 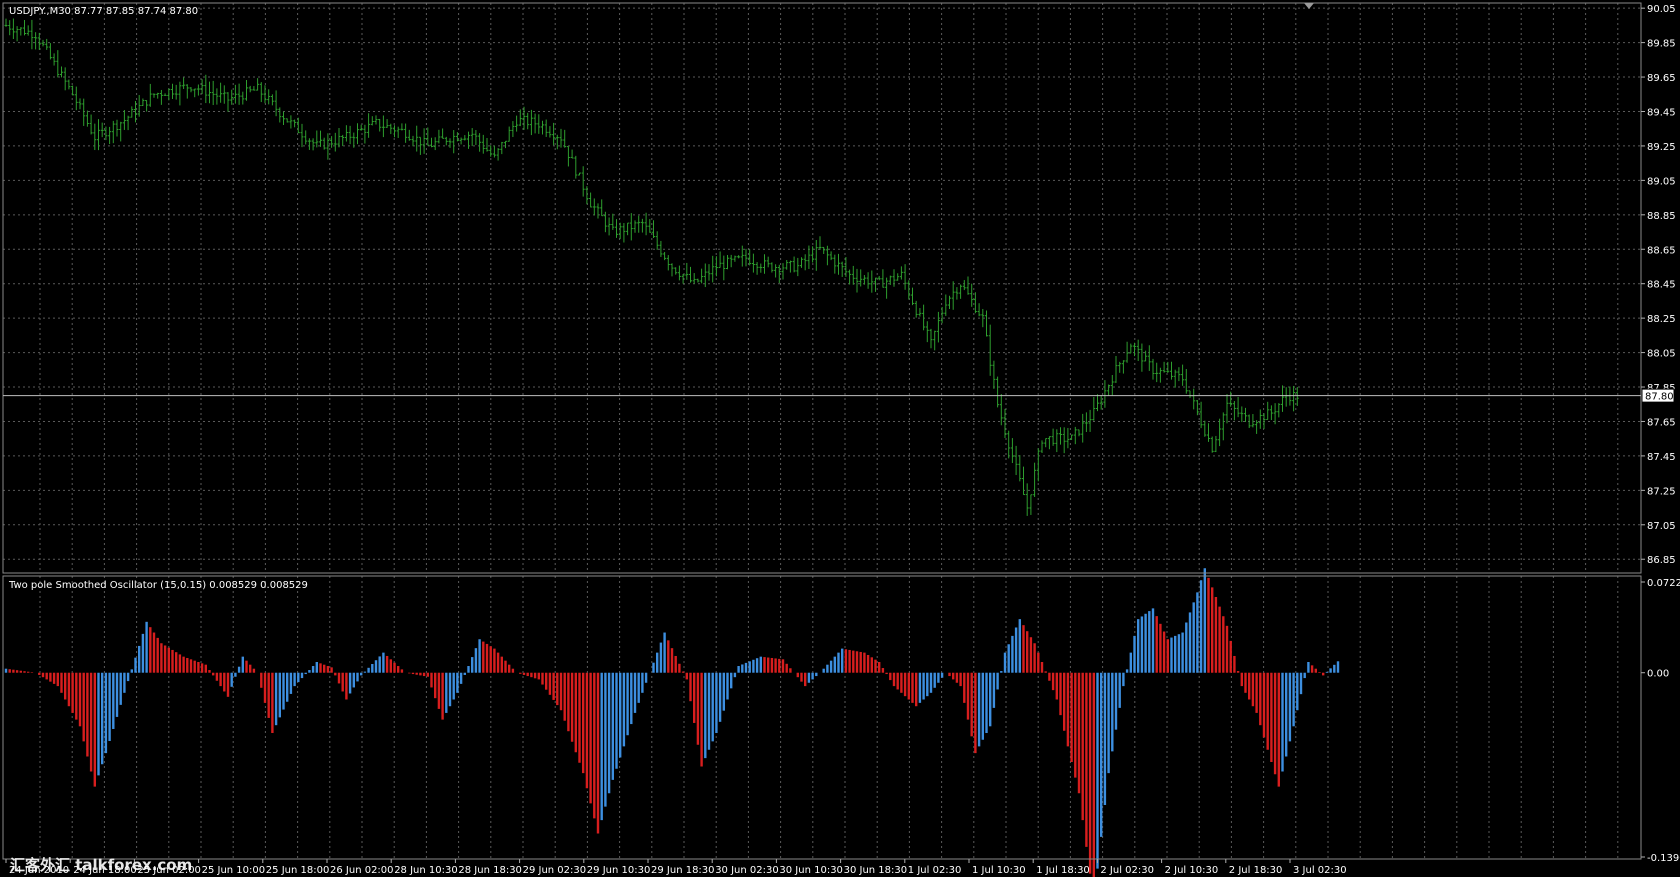 What do you see at coordinates (1661, 354) in the screenshot?
I see `price-axis-label: 88.05` at bounding box center [1661, 354].